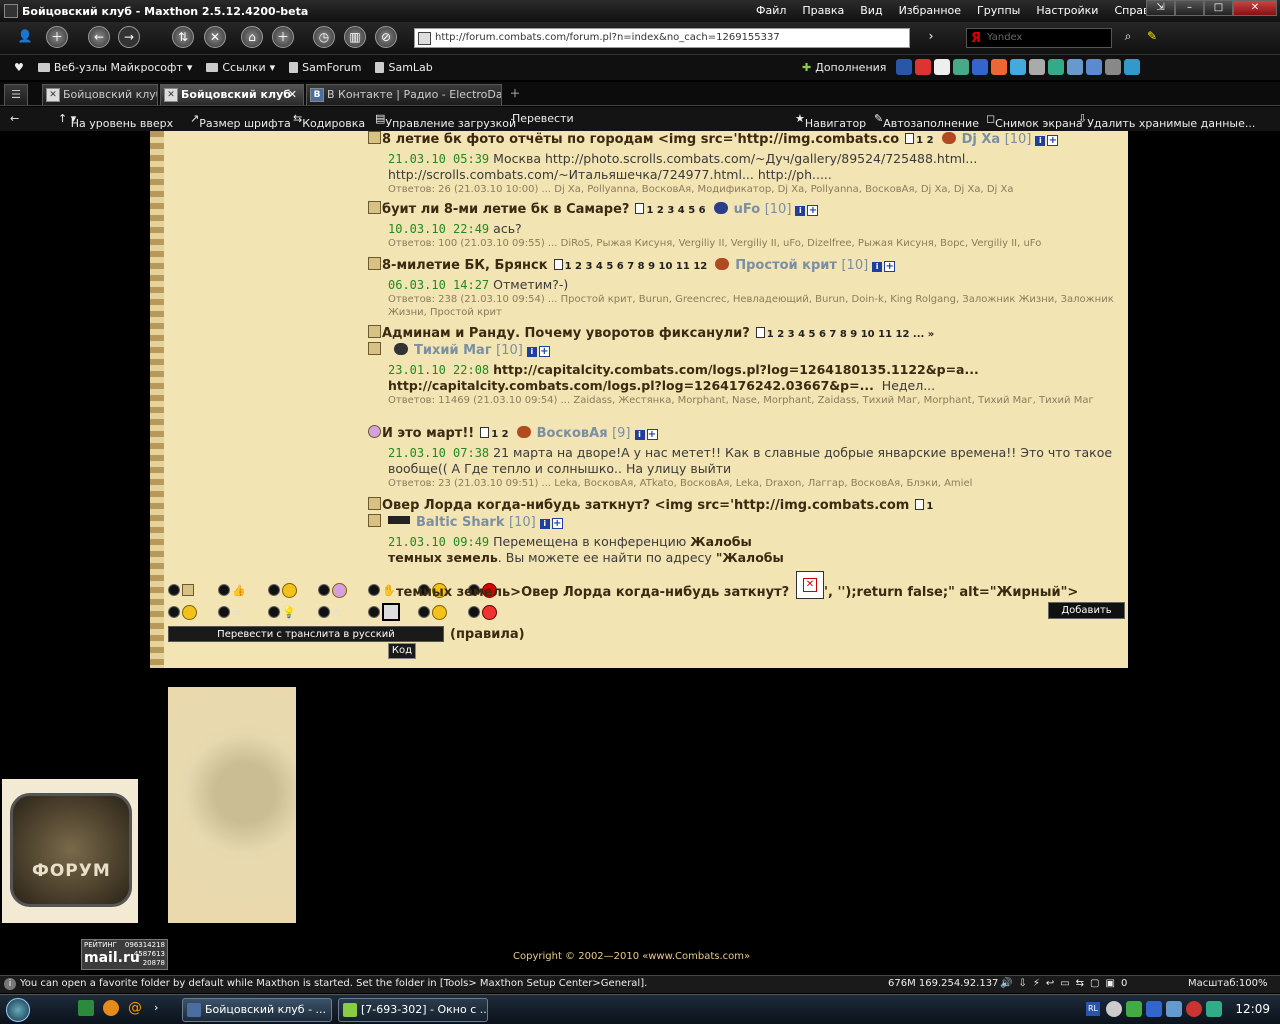 This screenshot has width=1280, height=1024. What do you see at coordinates (293, 612) in the screenshot?
I see `editor-button: 💡` at bounding box center [293, 612].